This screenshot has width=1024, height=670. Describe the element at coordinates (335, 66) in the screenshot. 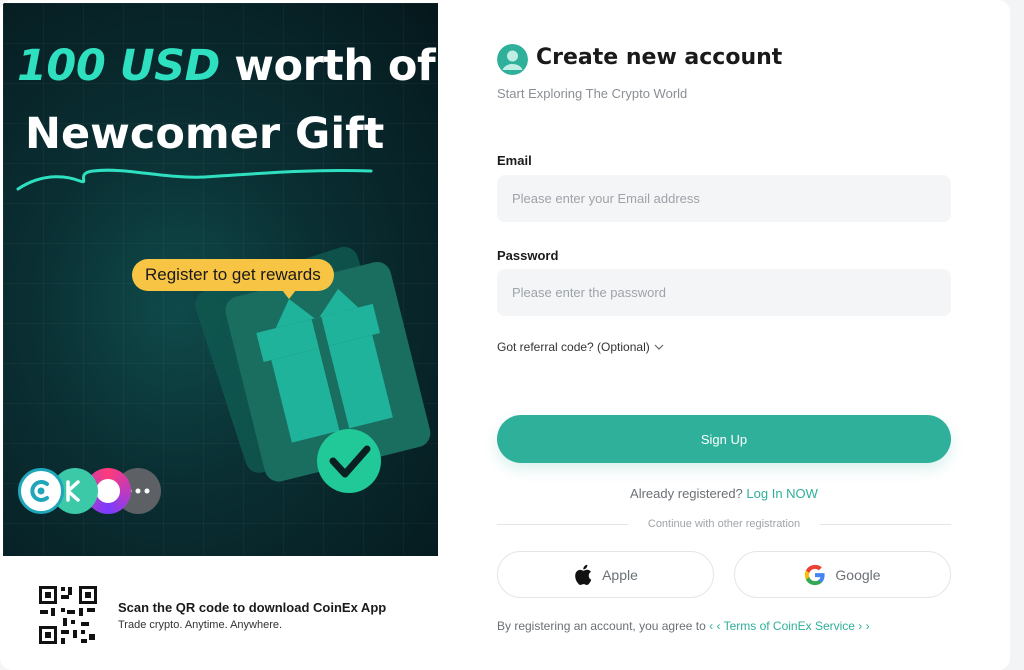

I see `promo-headline-rest: worth of` at that location.